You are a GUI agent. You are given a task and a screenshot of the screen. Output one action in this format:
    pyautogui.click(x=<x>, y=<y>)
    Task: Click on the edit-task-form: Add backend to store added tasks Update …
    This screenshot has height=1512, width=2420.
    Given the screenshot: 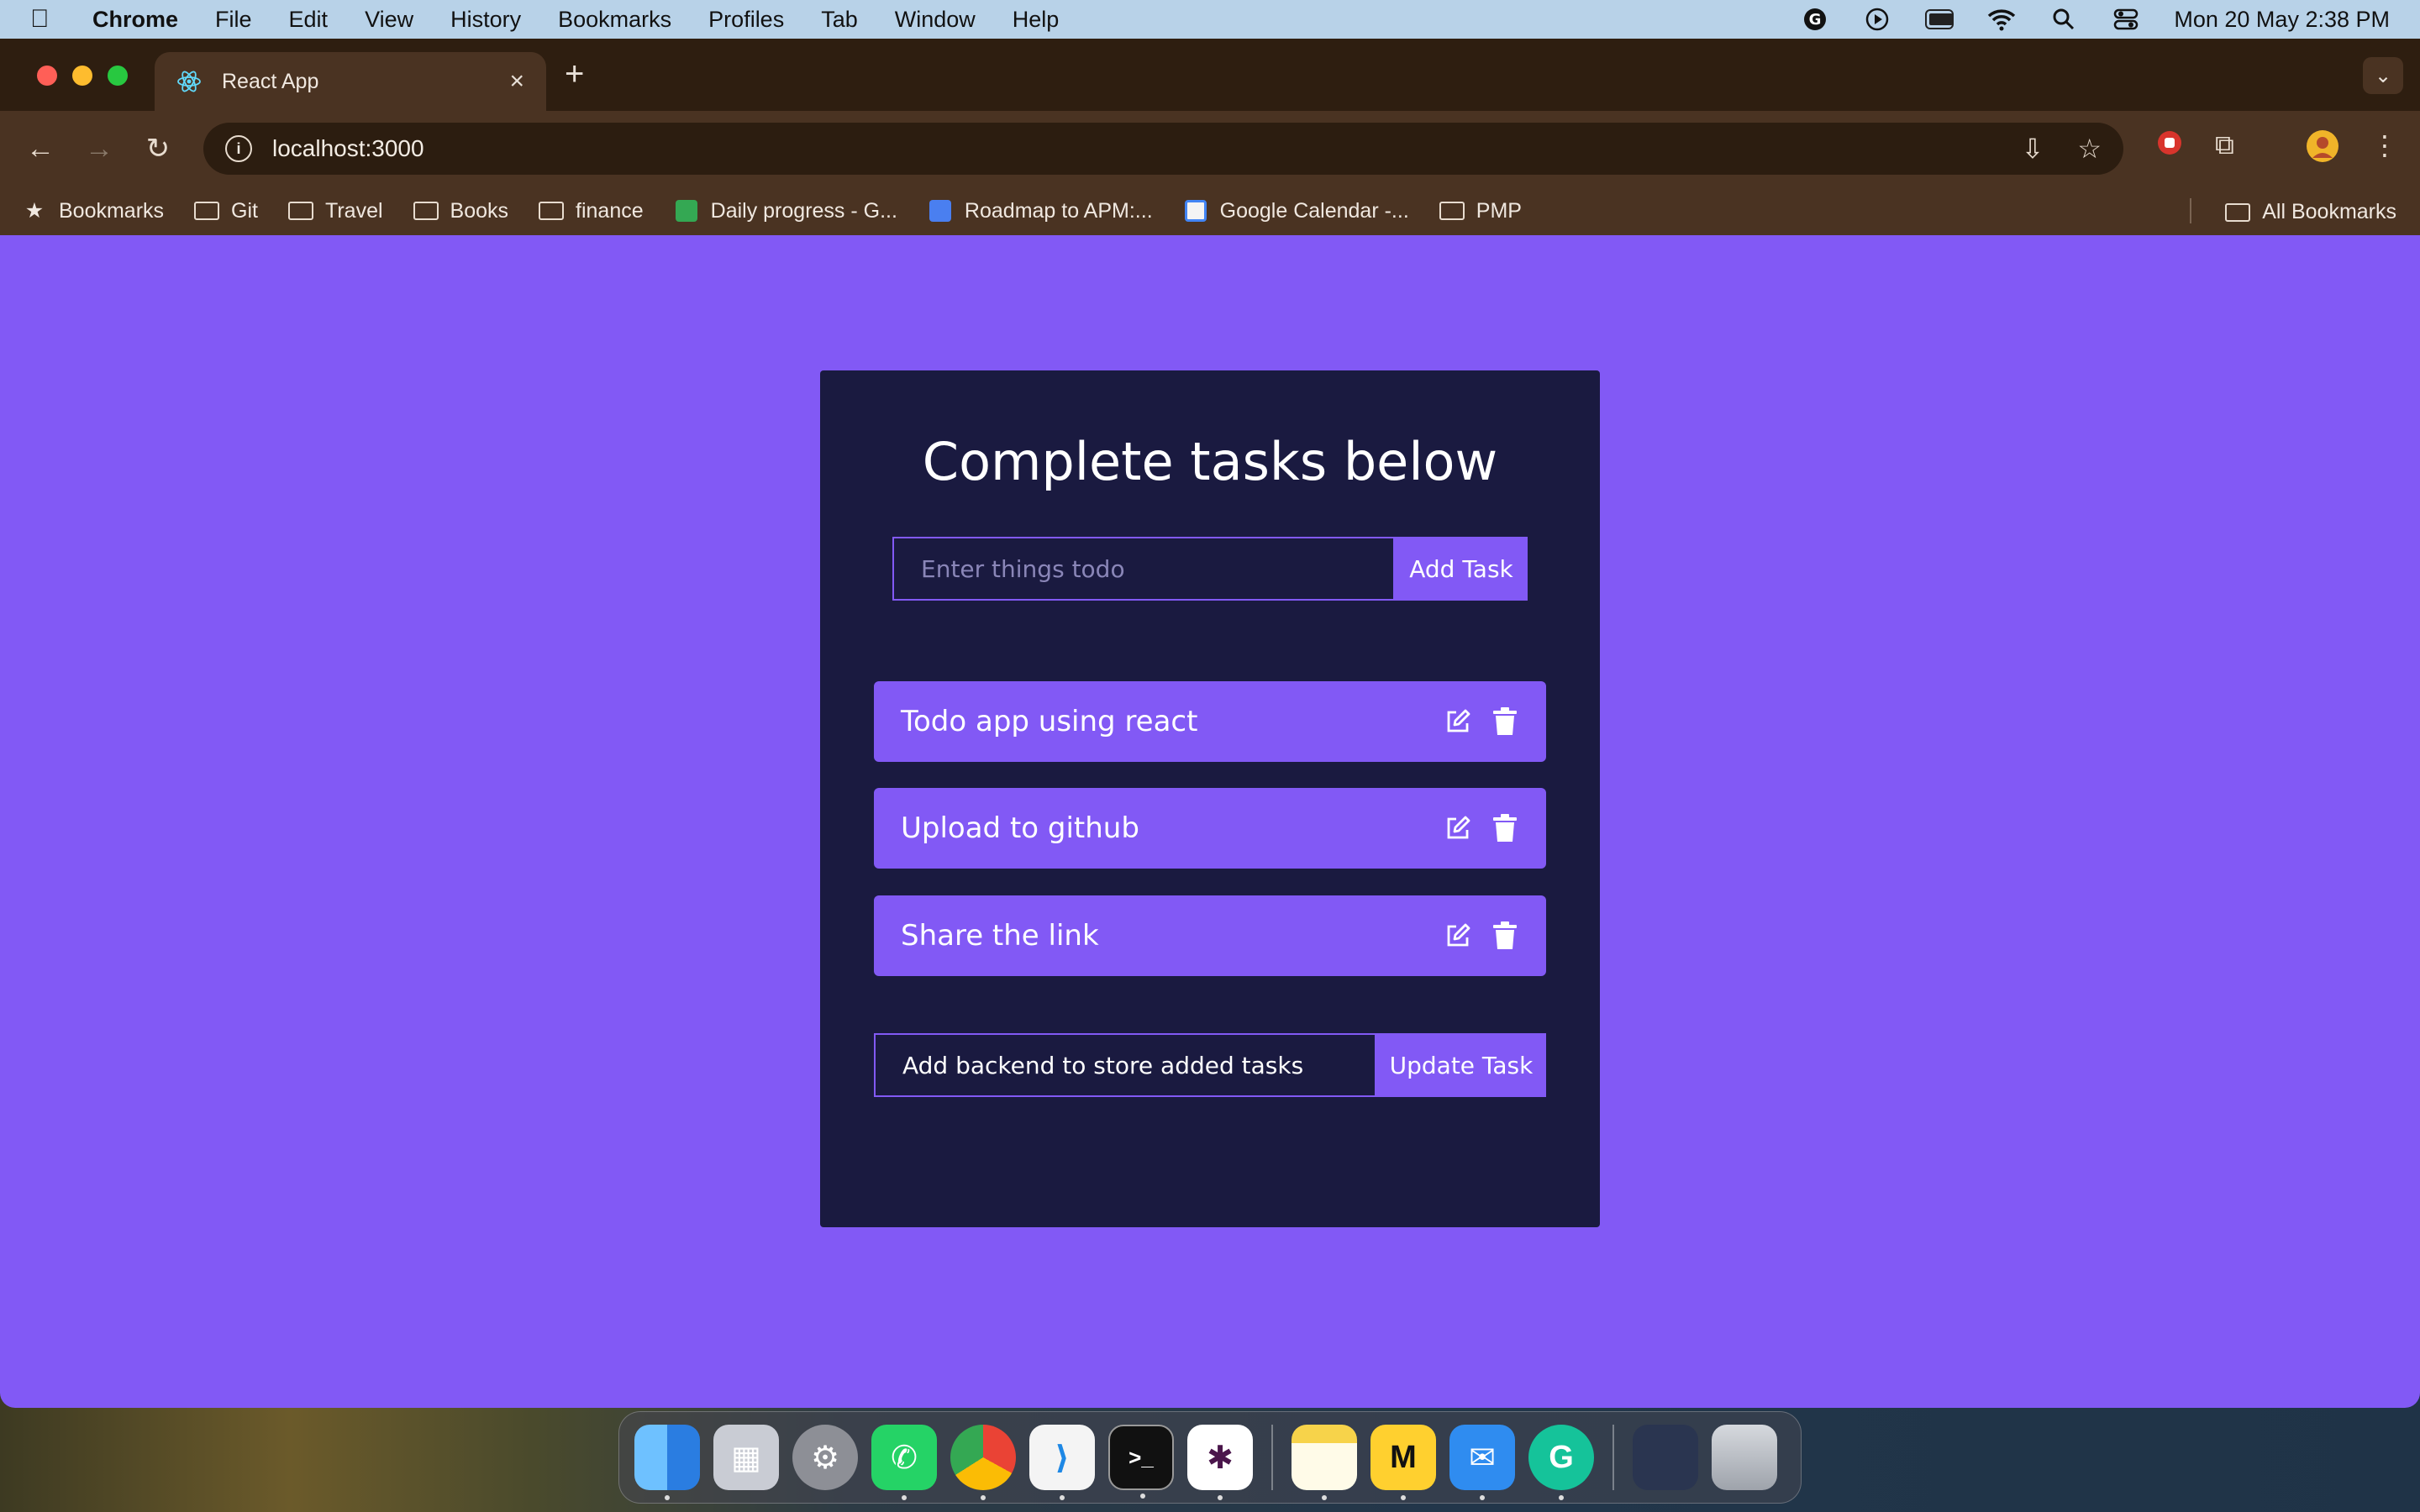 What is the action you would take?
    pyautogui.click(x=1210, y=1065)
    